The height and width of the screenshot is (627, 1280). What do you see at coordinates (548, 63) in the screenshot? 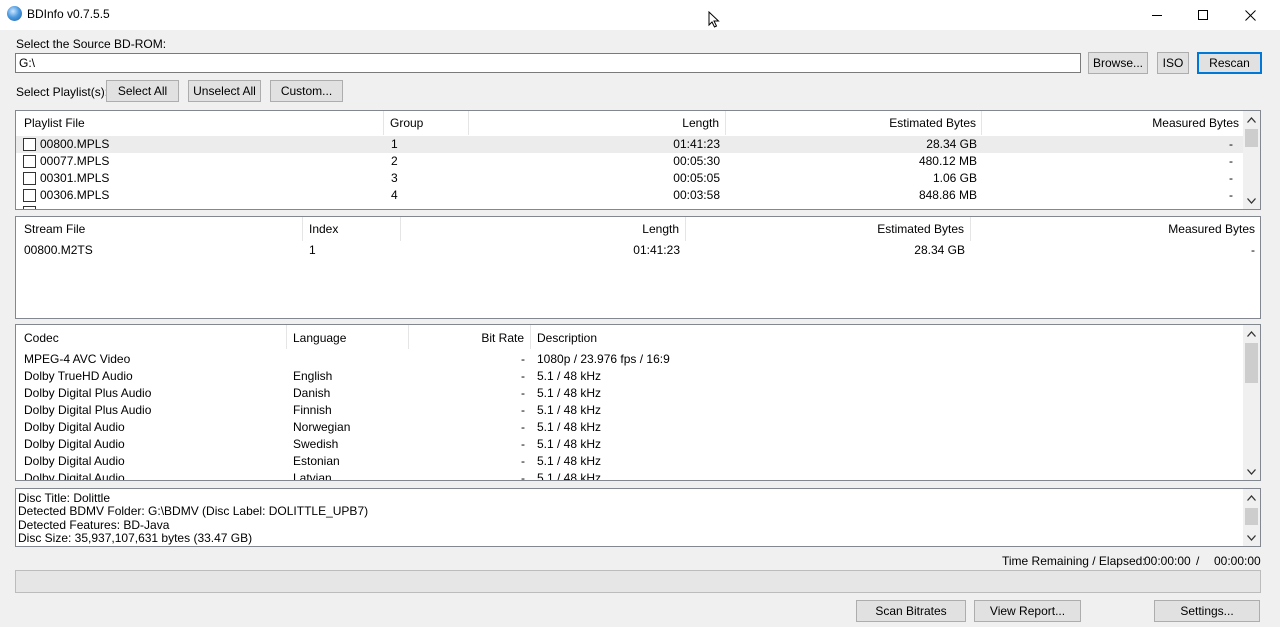
I see `source-path-input` at bounding box center [548, 63].